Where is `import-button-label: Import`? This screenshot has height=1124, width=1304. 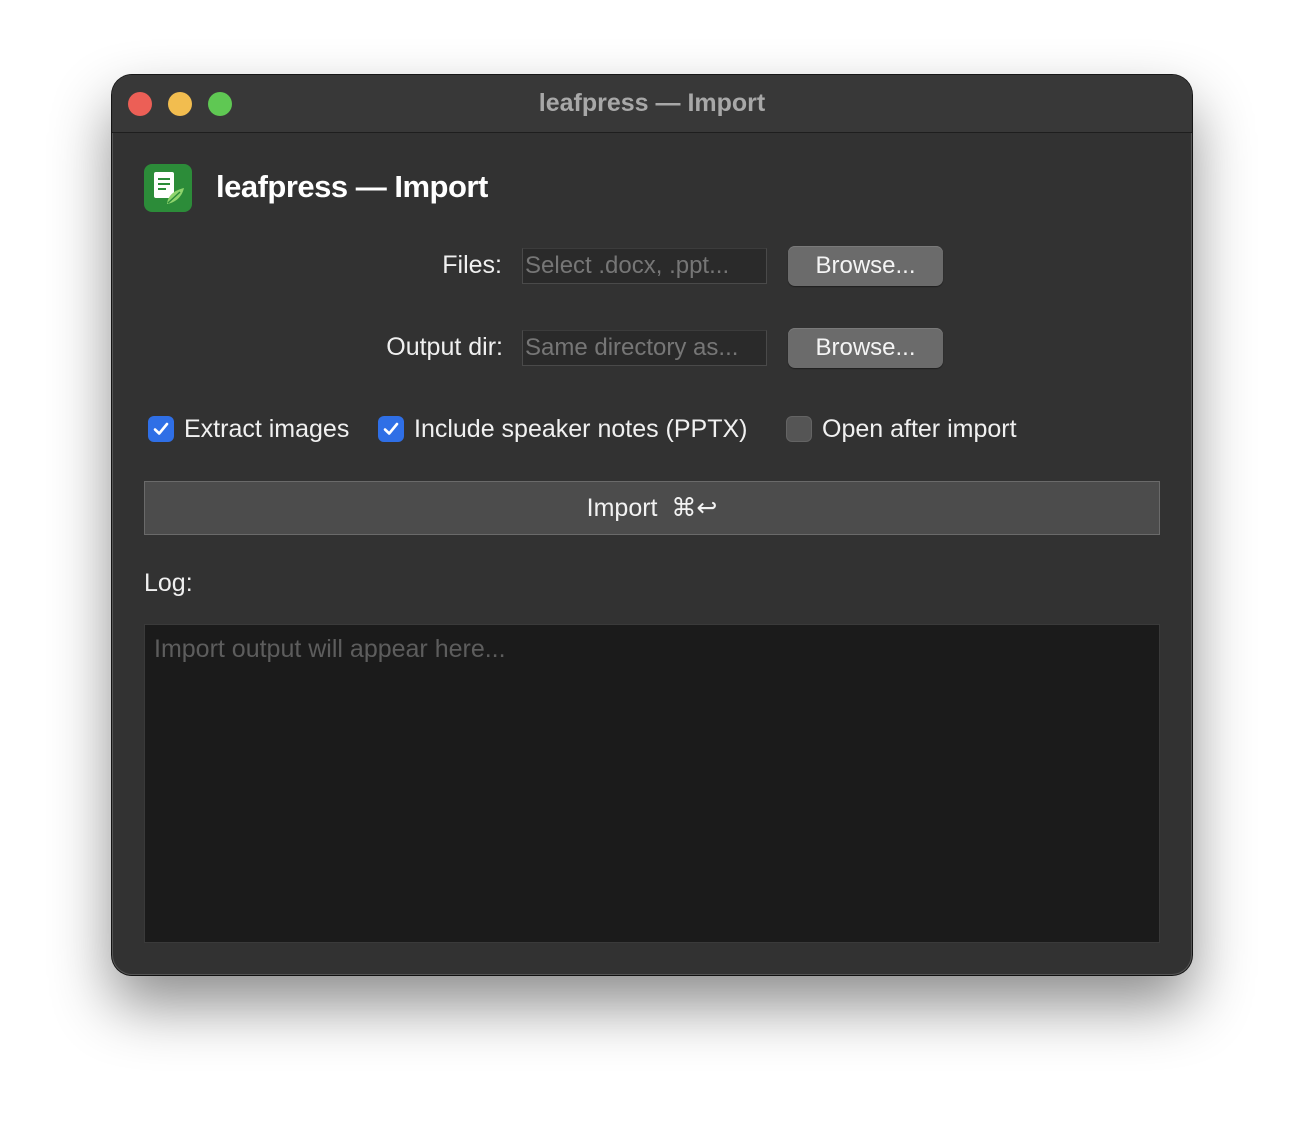 import-button-label: Import is located at coordinates (622, 508).